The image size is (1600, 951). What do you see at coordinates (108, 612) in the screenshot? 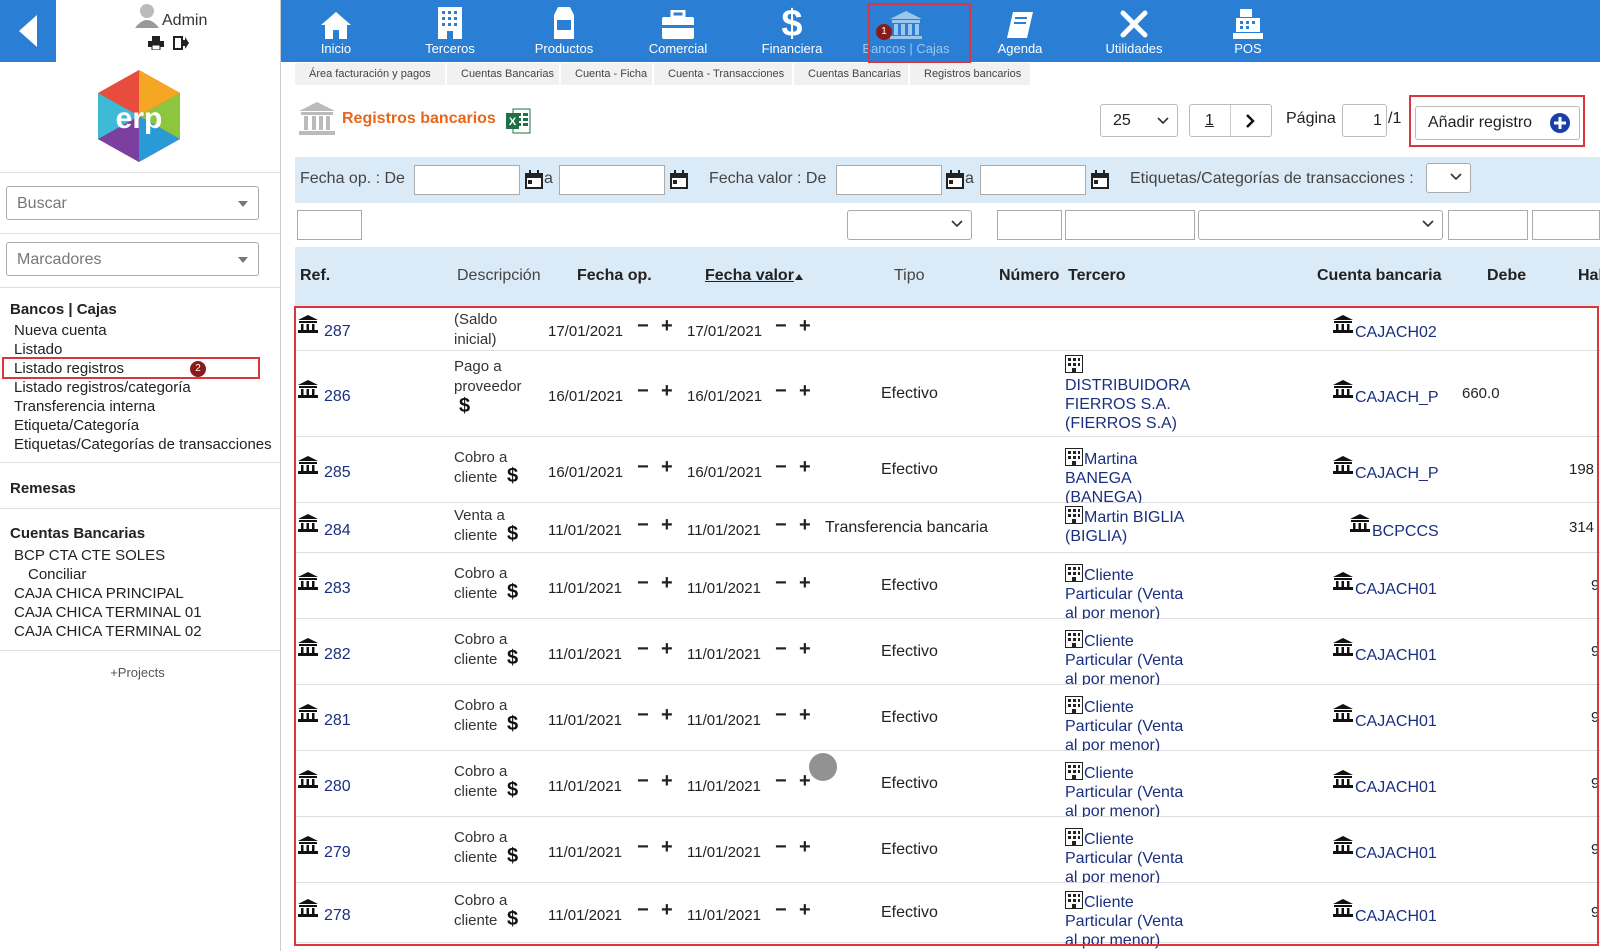
I see `menu-item-caja-chica-terminal-01: CAJA CHICA TERMINAL 01` at bounding box center [108, 612].